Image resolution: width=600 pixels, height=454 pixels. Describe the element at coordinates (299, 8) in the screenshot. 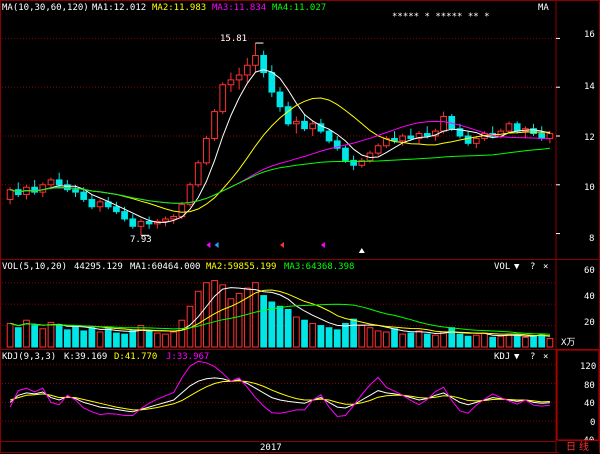

I see `ma4-value: MA4:11.027` at that location.